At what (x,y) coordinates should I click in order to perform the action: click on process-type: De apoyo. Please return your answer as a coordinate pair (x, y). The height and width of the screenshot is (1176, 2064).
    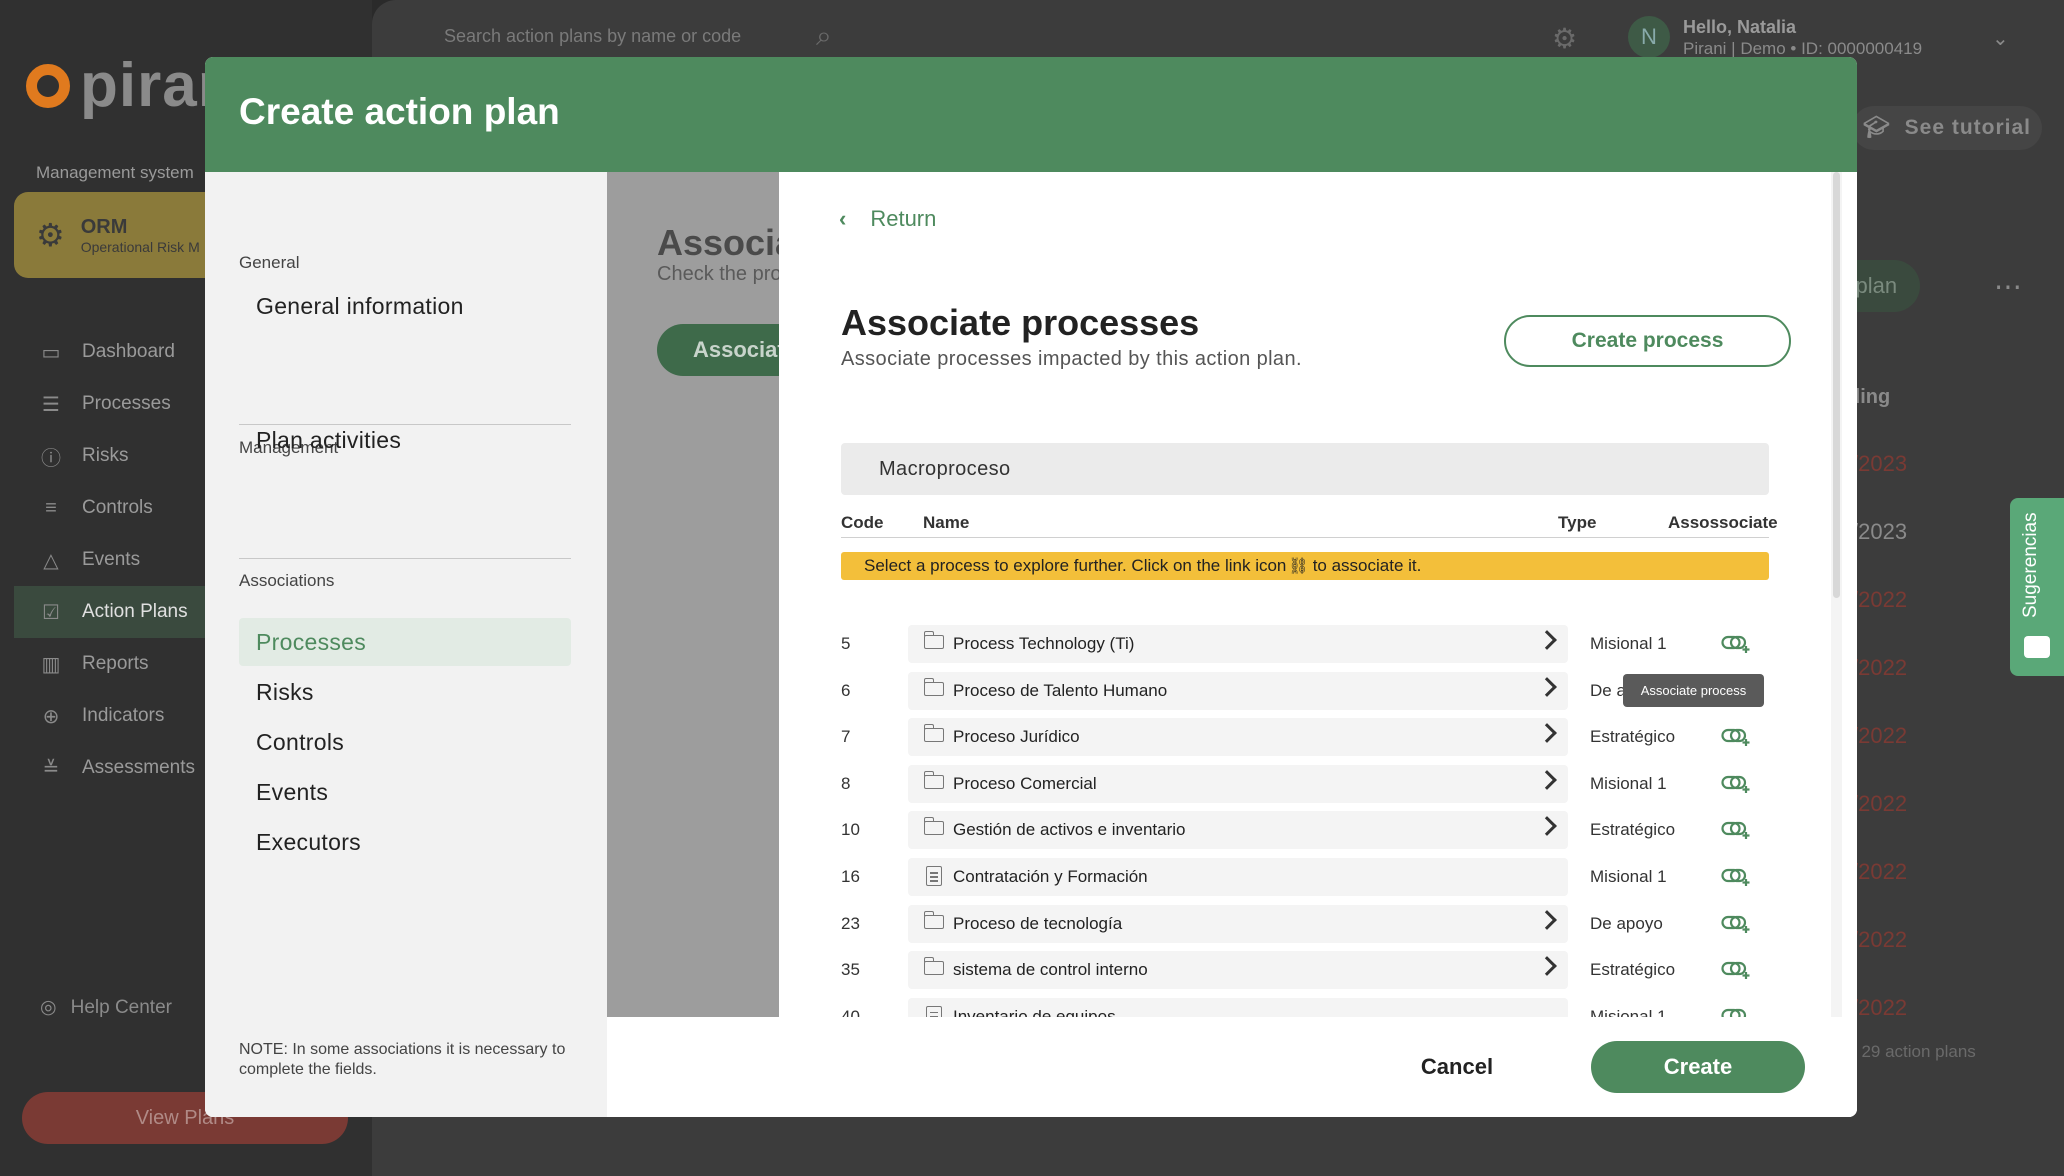
    Looking at the image, I should click on (1626, 923).